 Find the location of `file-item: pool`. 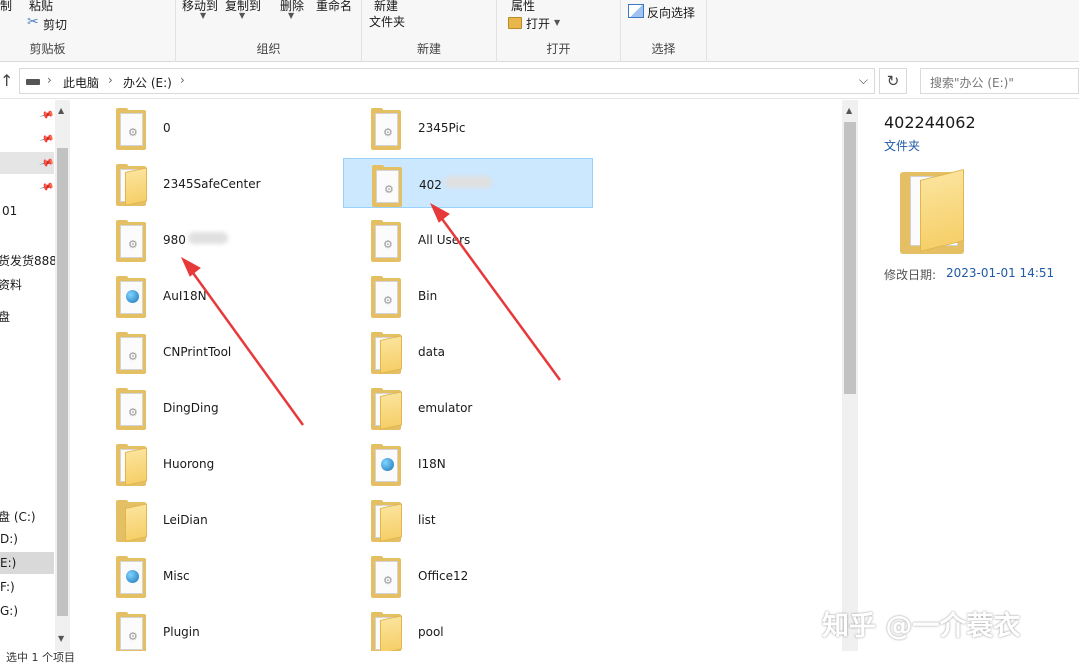

file-item: pool is located at coordinates (468, 628).